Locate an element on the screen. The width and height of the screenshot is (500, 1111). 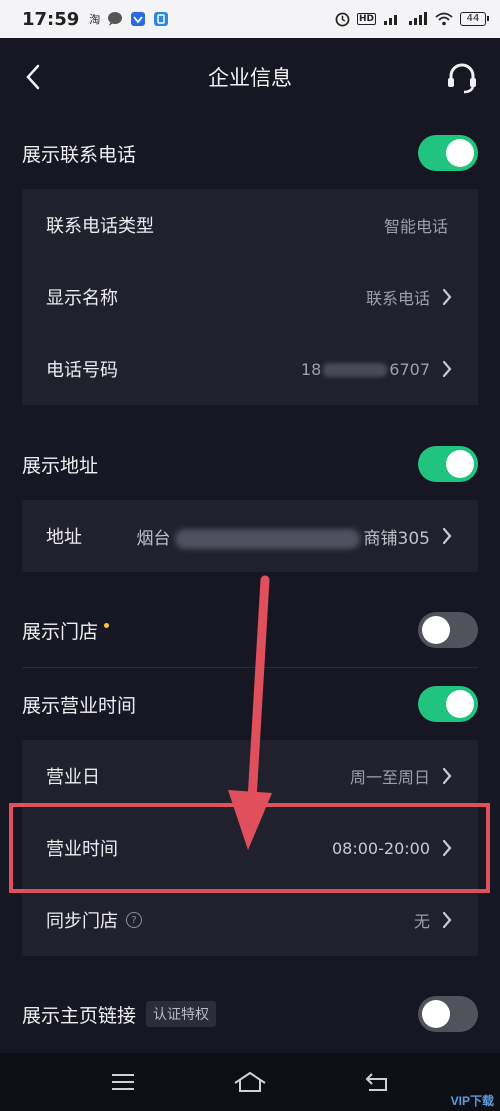
address-card: 地址 烟台 商铺305 is located at coordinates (250, 536).